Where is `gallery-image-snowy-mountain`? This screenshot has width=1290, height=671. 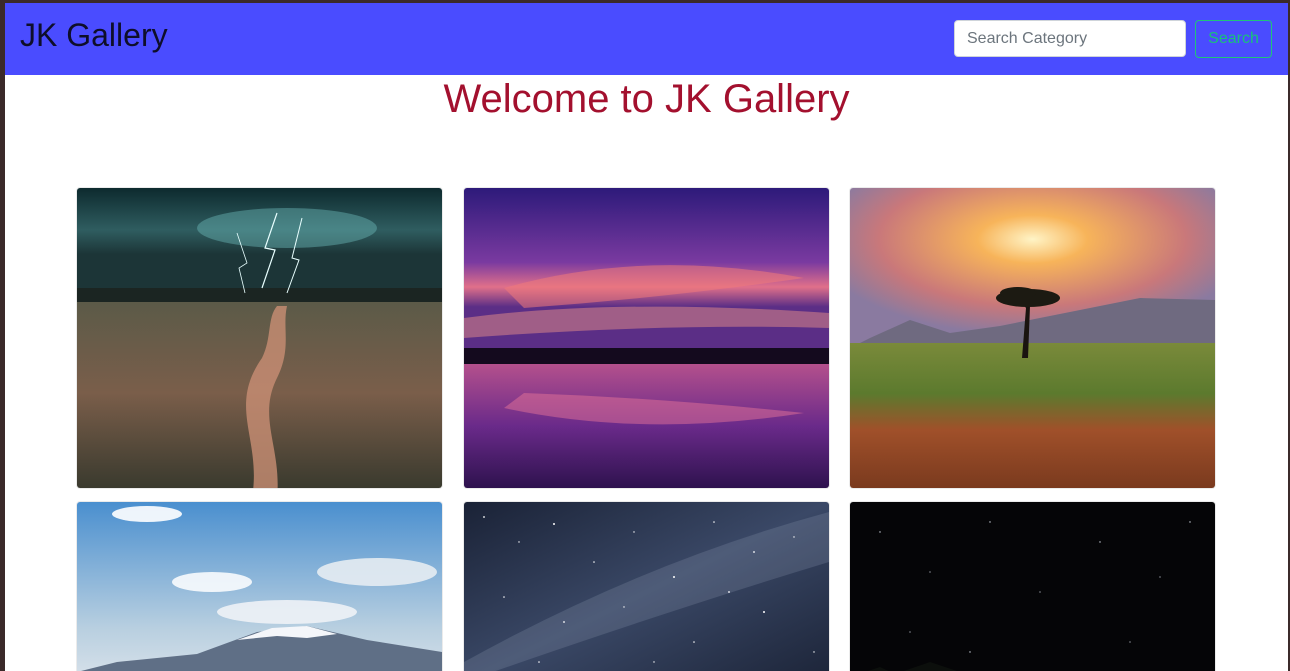
gallery-image-snowy-mountain is located at coordinates (259, 586).